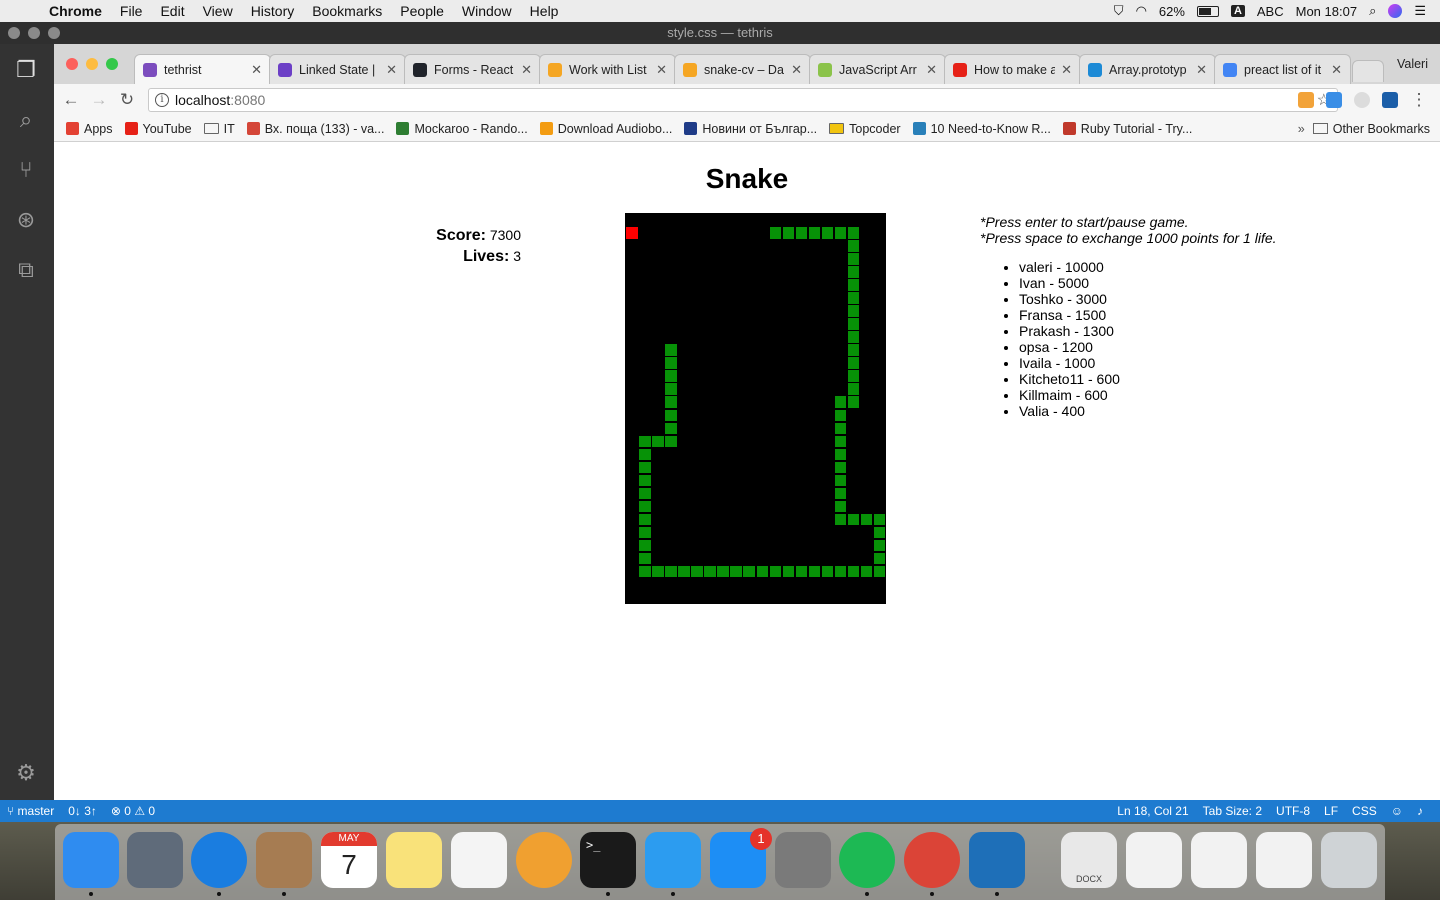 The image size is (1440, 900). Describe the element at coordinates (127, 100) in the screenshot. I see `reload-icon: ↻` at that location.